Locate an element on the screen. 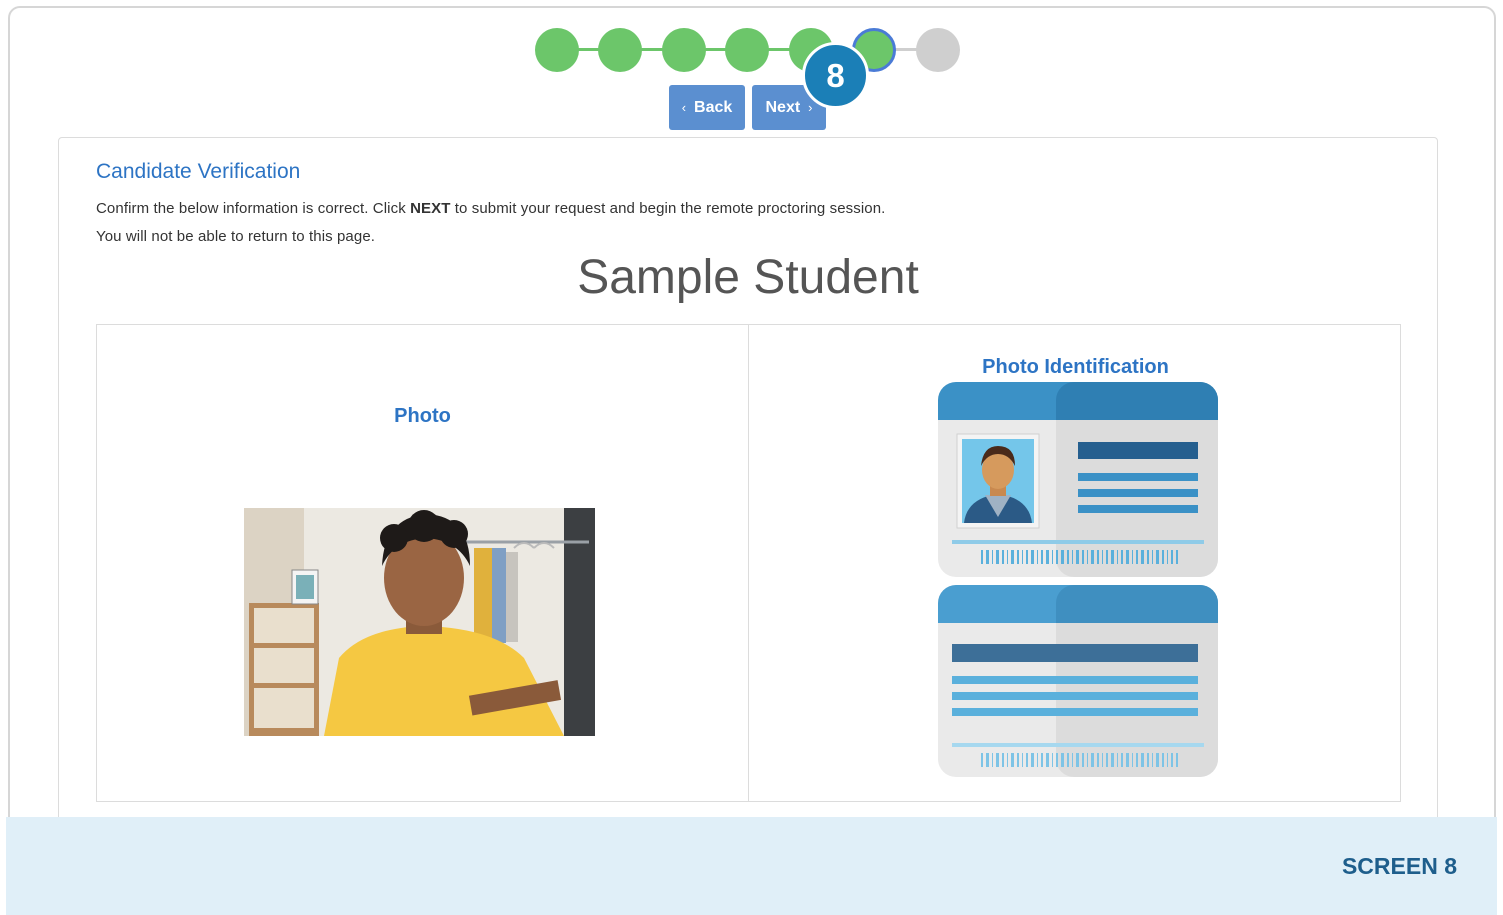 This screenshot has width=1503, height=915. back-button: ‹ Back is located at coordinates (707, 107).